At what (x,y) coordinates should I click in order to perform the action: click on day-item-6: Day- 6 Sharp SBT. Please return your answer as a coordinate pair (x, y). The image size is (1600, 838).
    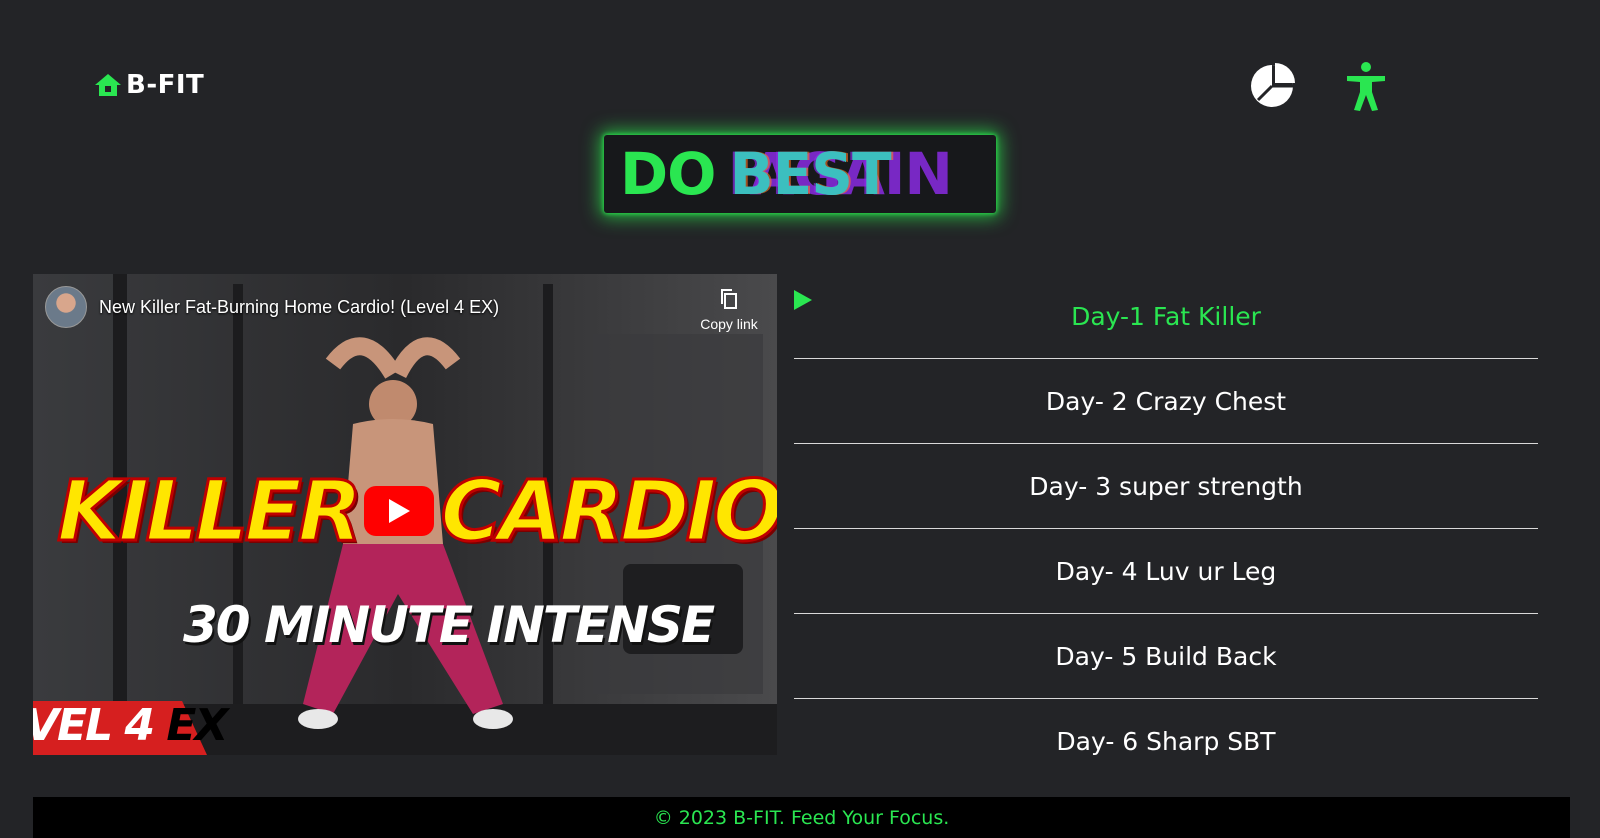
    Looking at the image, I should click on (1166, 741).